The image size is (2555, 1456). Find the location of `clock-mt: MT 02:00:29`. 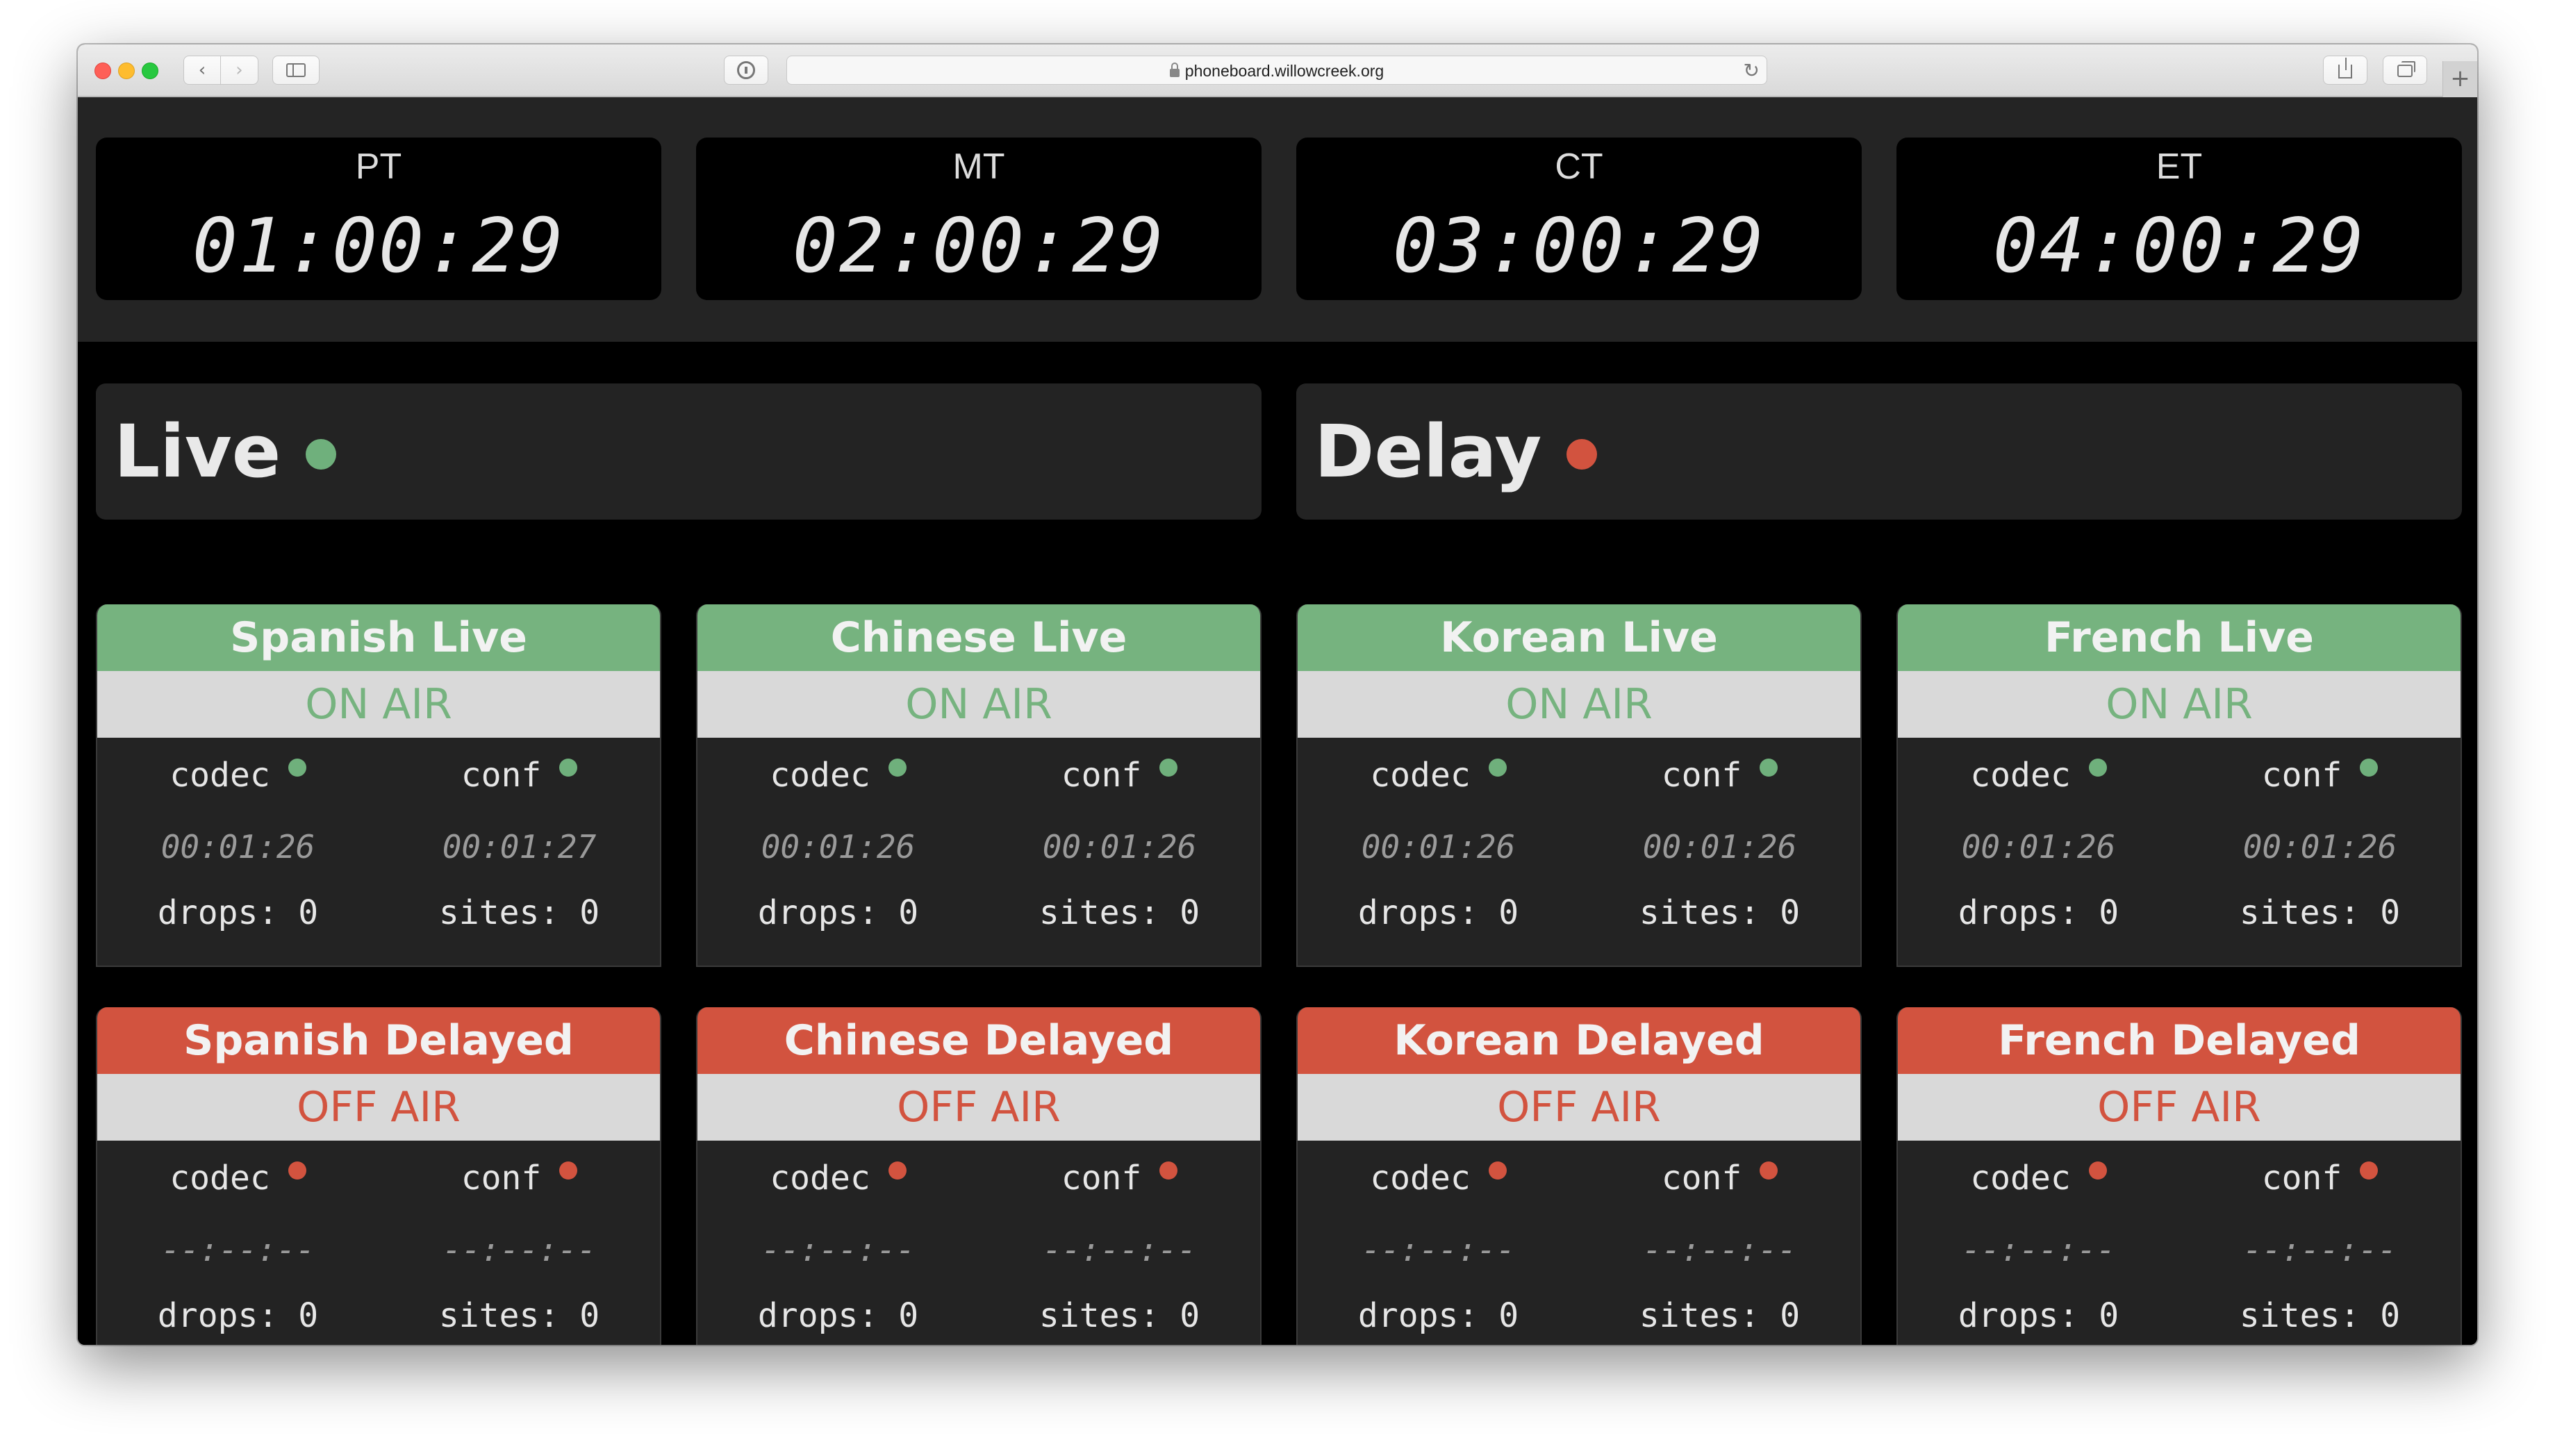

clock-mt: MT 02:00:29 is located at coordinates (979, 219).